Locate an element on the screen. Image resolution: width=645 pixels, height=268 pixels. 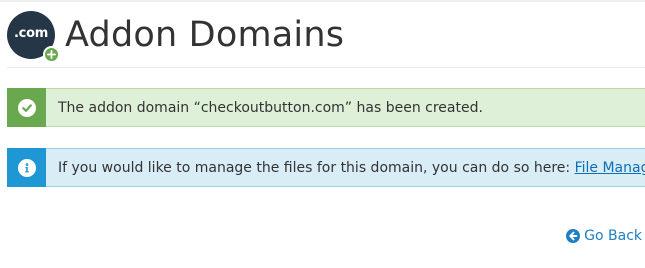
check-circle-icon is located at coordinates (26, 107).